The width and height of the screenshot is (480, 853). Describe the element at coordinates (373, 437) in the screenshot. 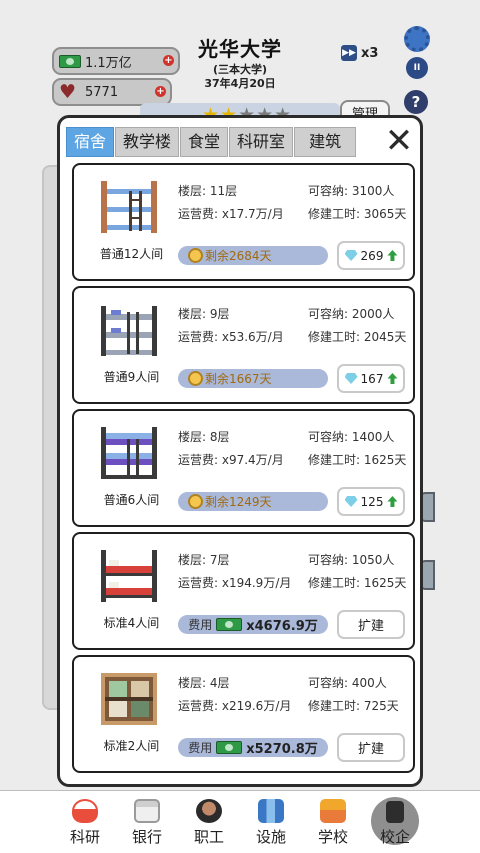

I see `capacity-value: 1400人` at that location.